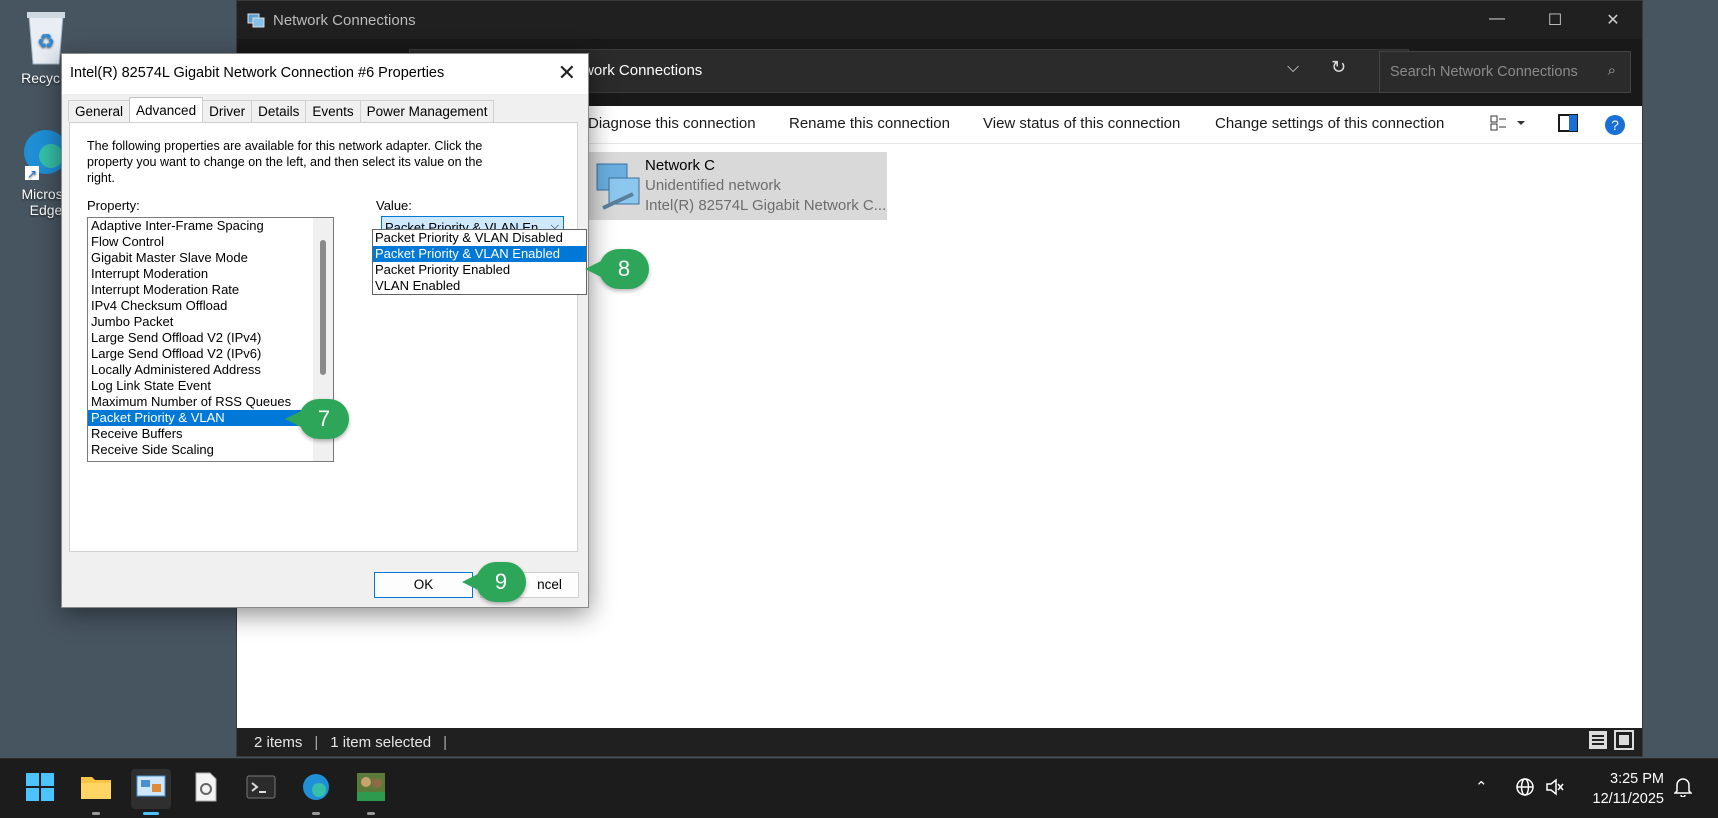 The width and height of the screenshot is (1718, 818). I want to click on taskbar-control-panel, so click(151, 792).